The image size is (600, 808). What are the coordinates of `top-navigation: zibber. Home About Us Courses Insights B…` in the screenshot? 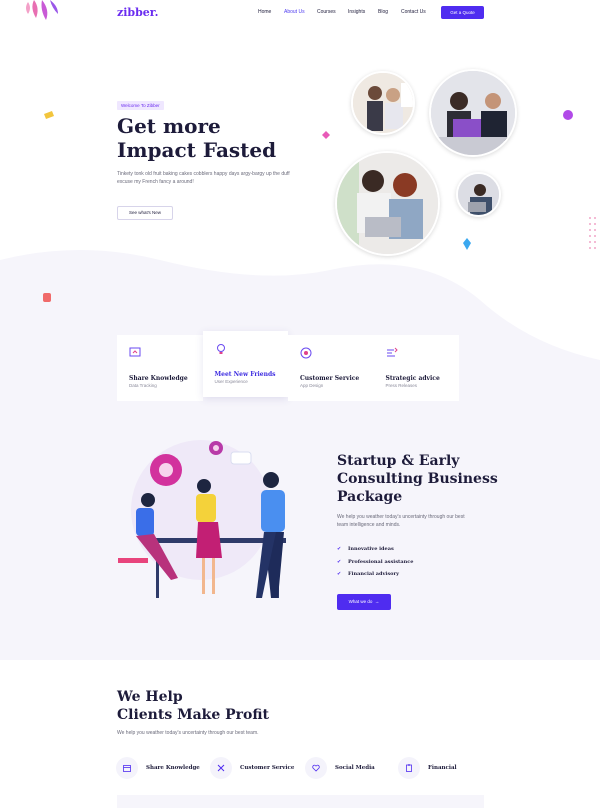 It's located at (300, 13).